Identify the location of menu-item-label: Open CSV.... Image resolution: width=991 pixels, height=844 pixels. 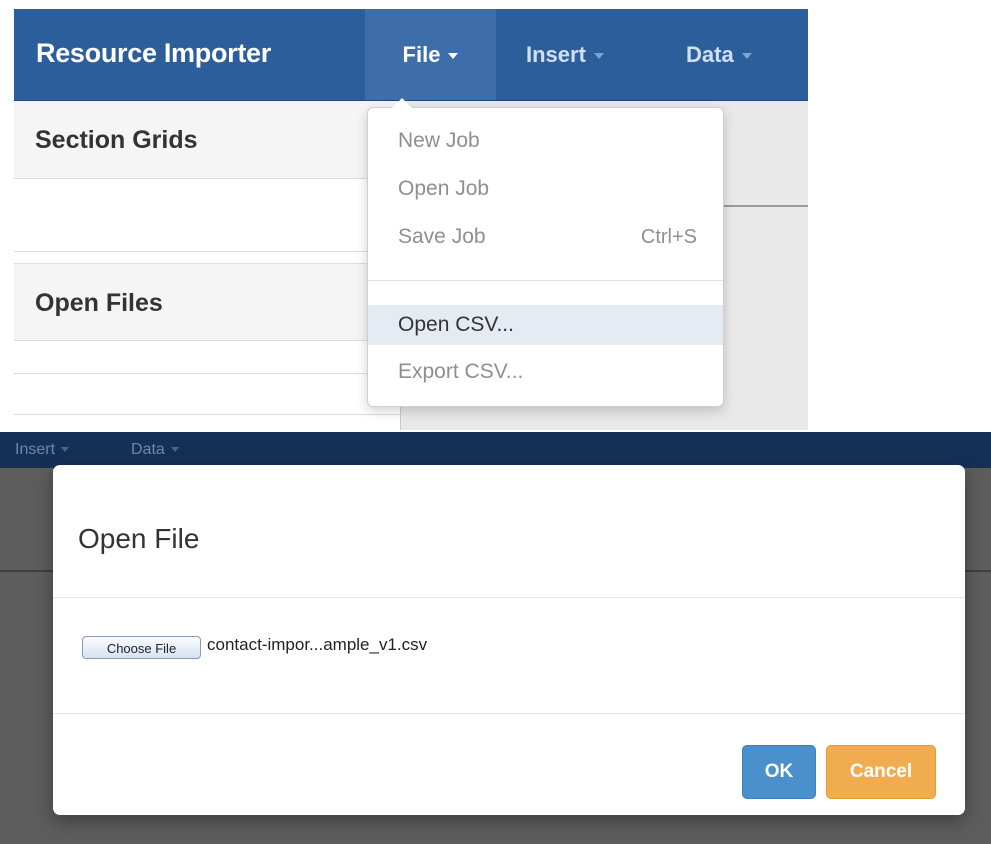
(456, 324).